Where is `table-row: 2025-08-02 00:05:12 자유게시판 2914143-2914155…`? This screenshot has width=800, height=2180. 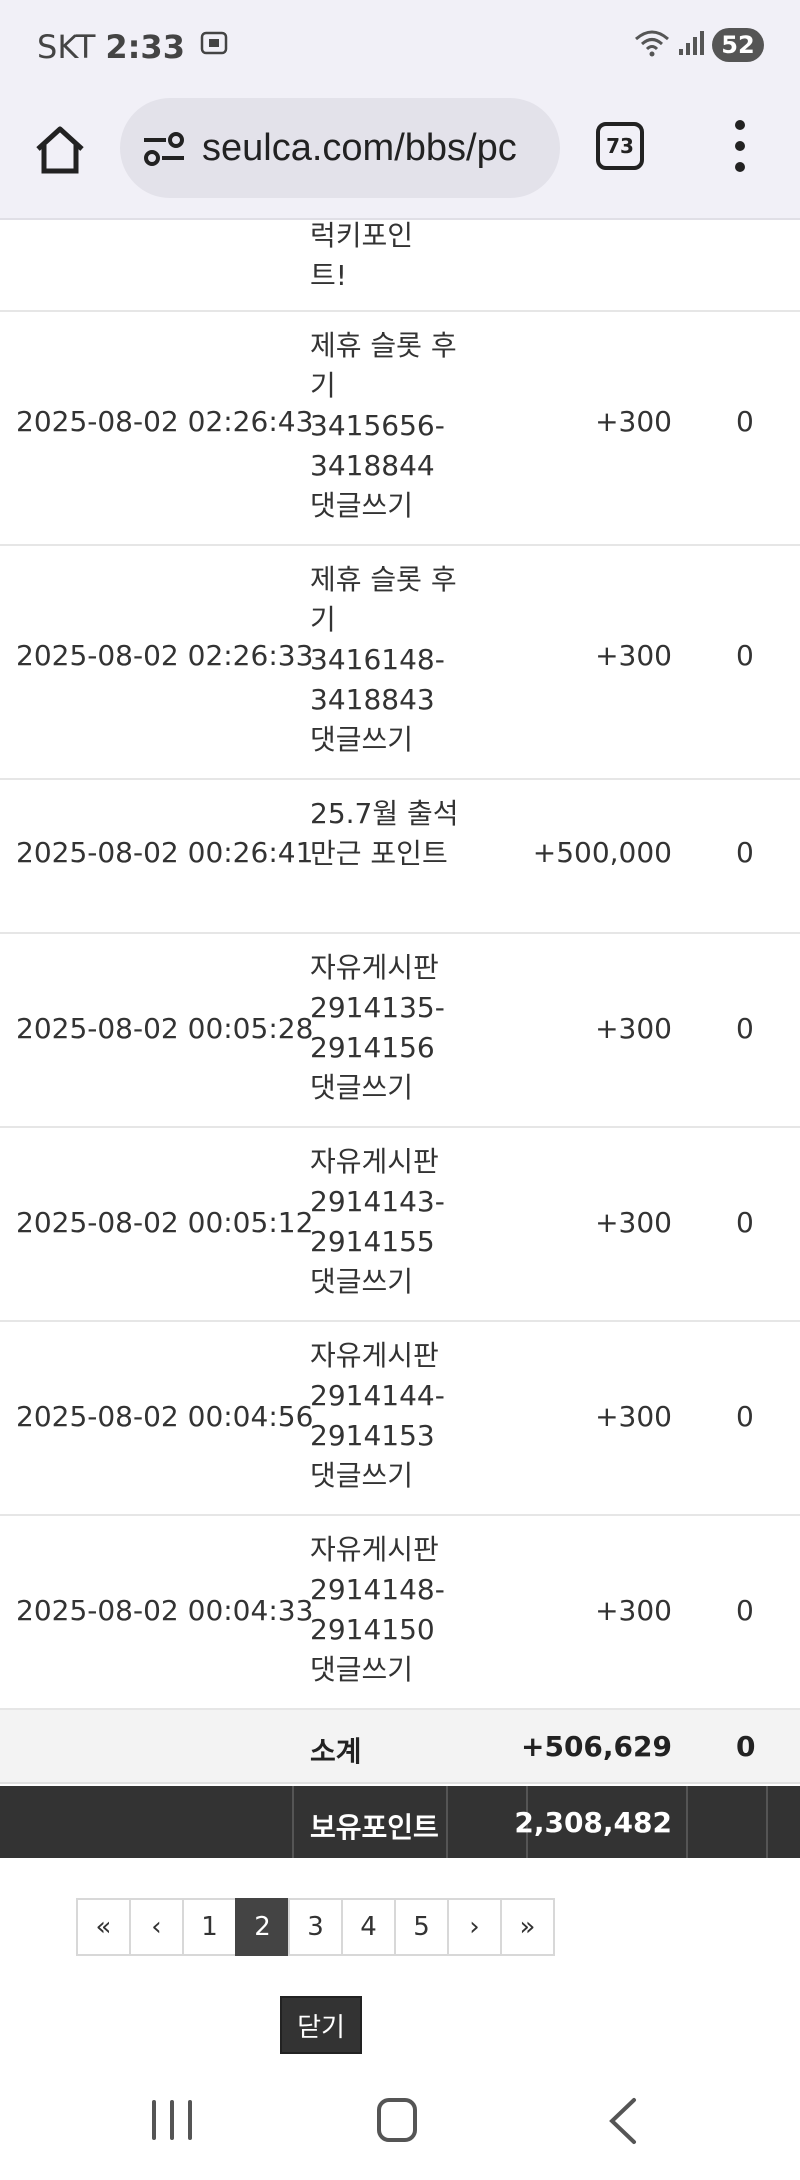 table-row: 2025-08-02 00:05:12 자유게시판 2914143-2914155… is located at coordinates (400, 1225).